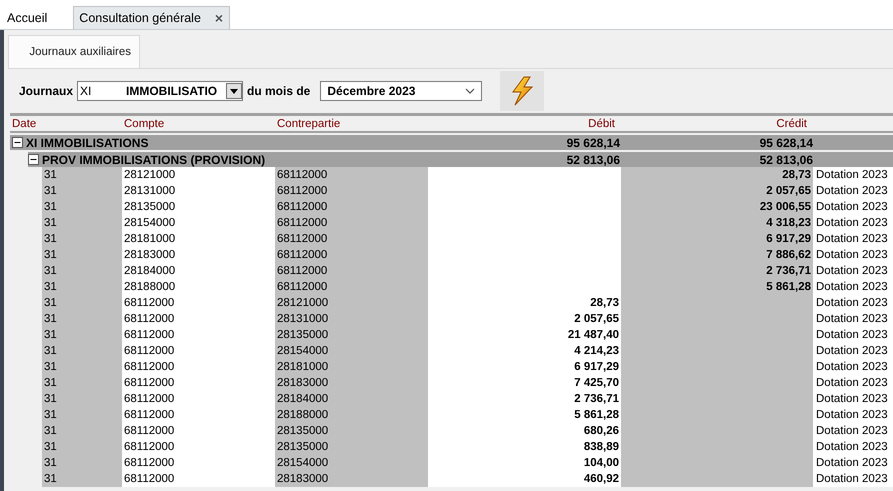 The width and height of the screenshot is (893, 491). What do you see at coordinates (524, 351) in the screenshot?
I see `table-cell: 4 214,23` at bounding box center [524, 351].